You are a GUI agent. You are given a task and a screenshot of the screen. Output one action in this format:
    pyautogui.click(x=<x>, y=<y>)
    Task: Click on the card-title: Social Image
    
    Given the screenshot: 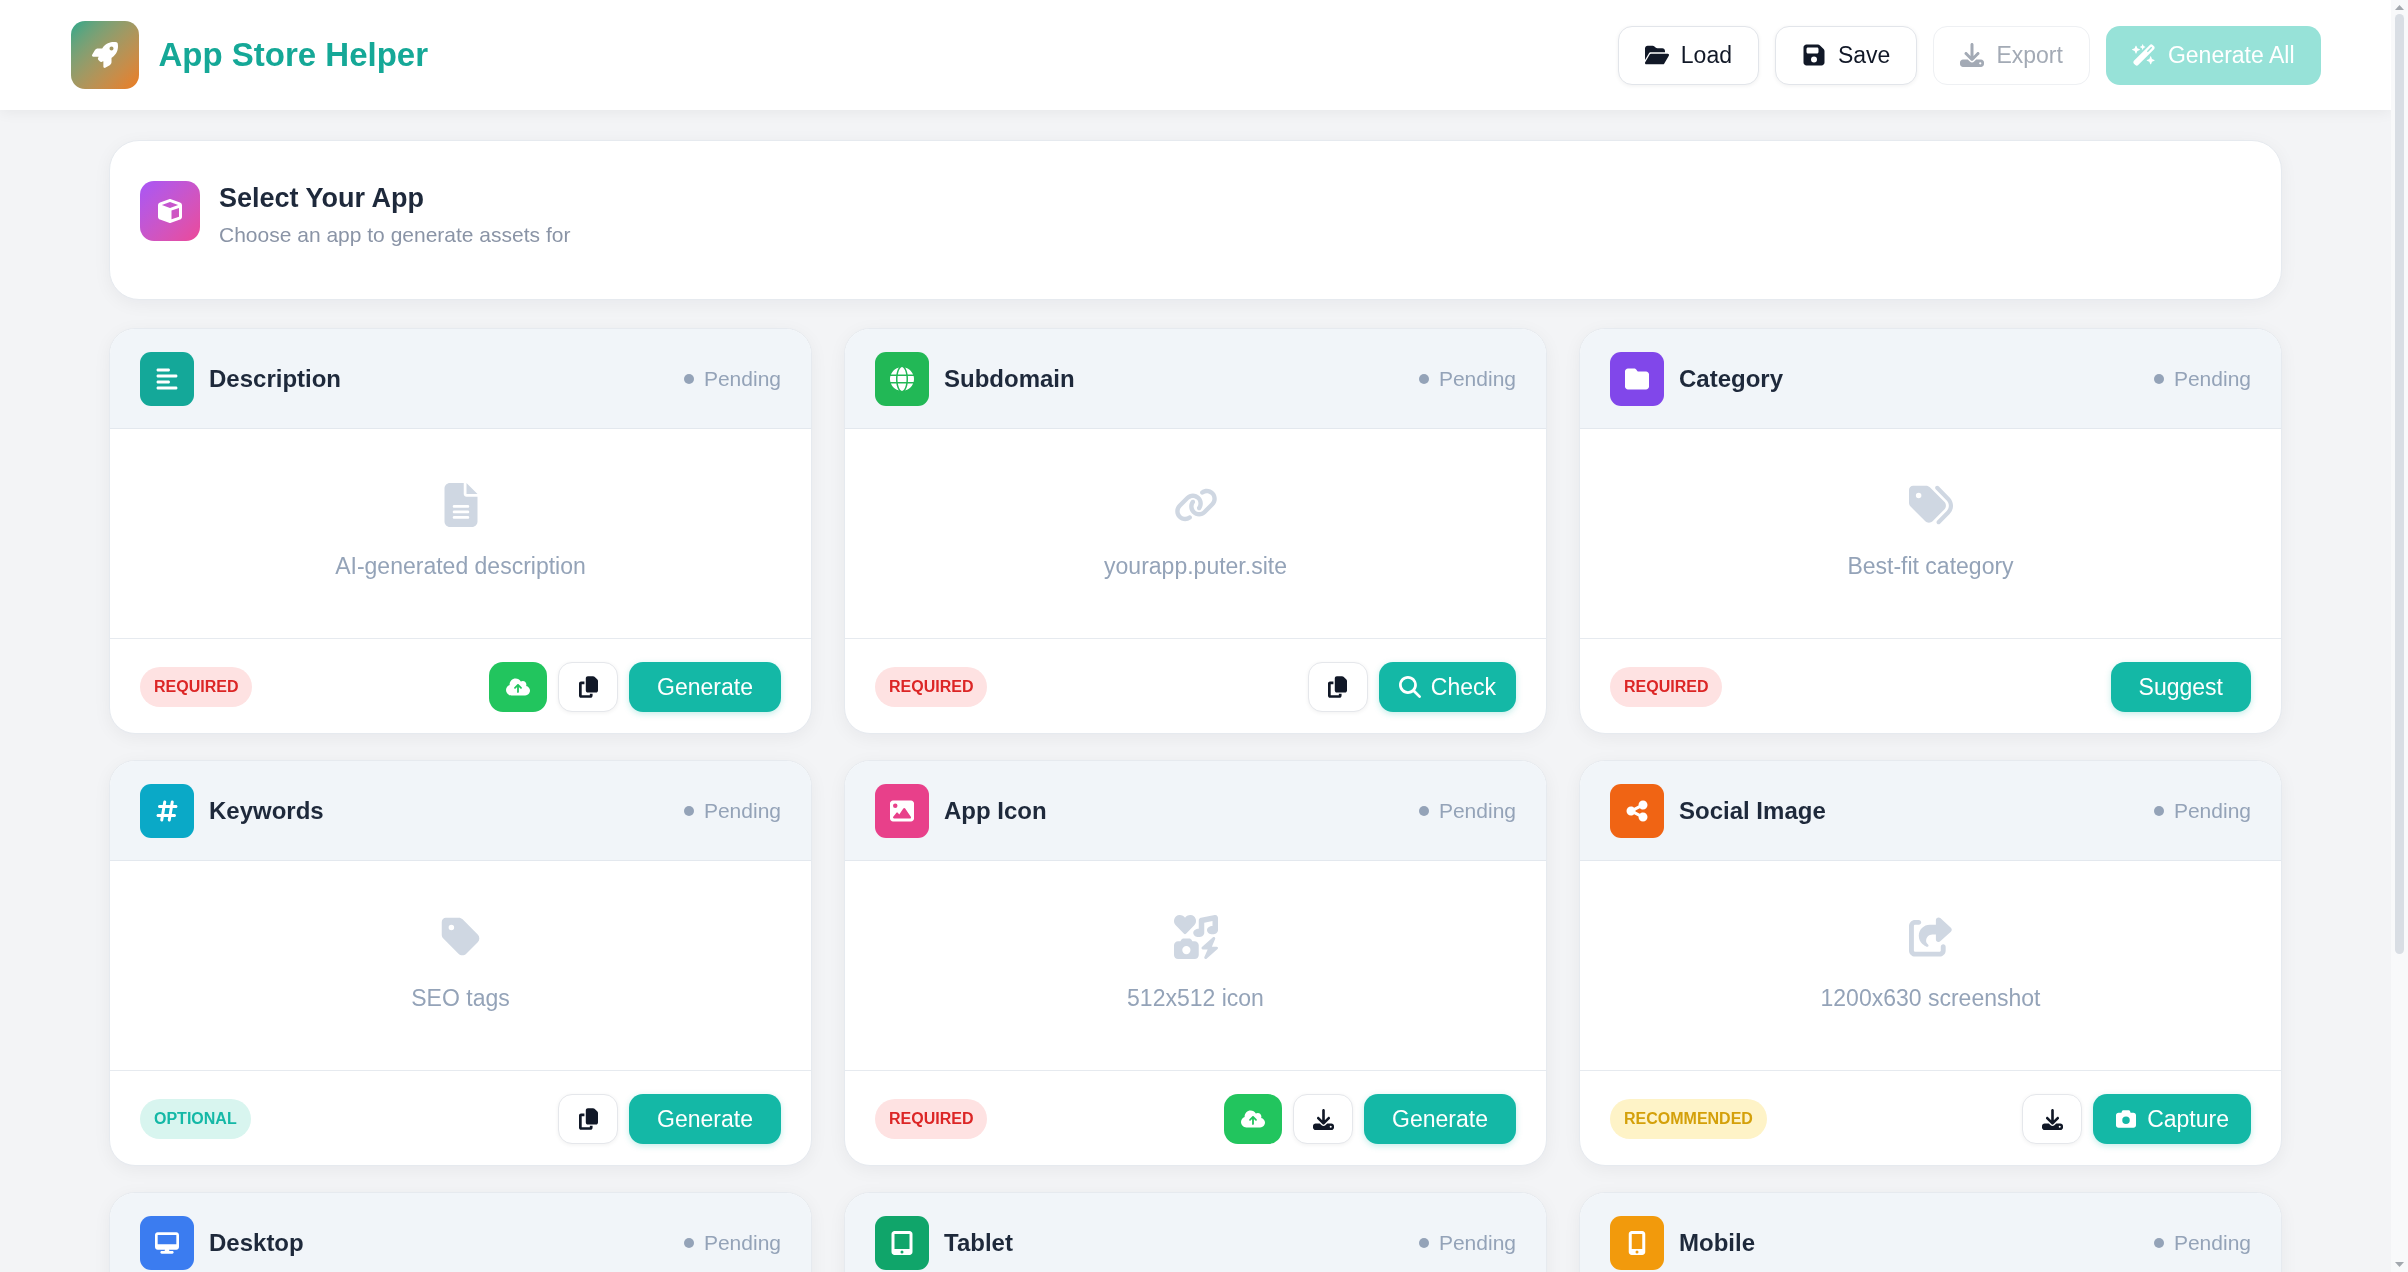 What is the action you would take?
    pyautogui.click(x=1752, y=810)
    